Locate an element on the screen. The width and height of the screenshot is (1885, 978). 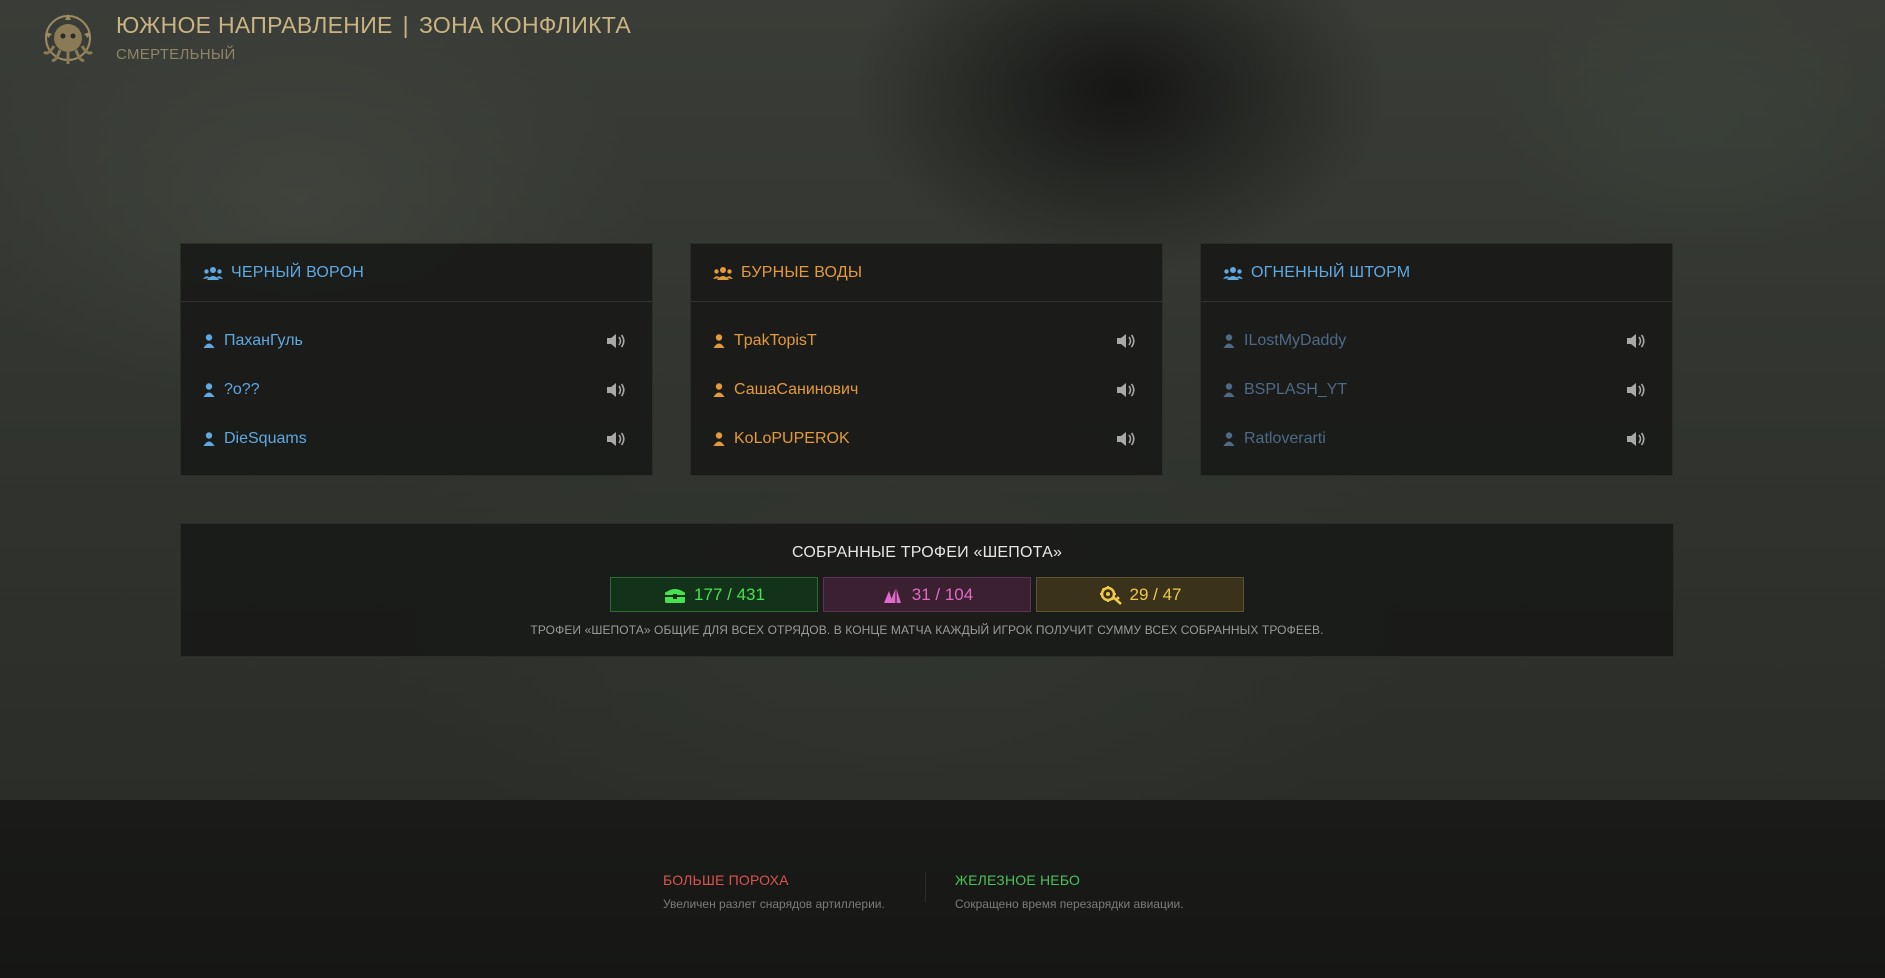
trophy-count: 29 / 47 is located at coordinates (1155, 594).